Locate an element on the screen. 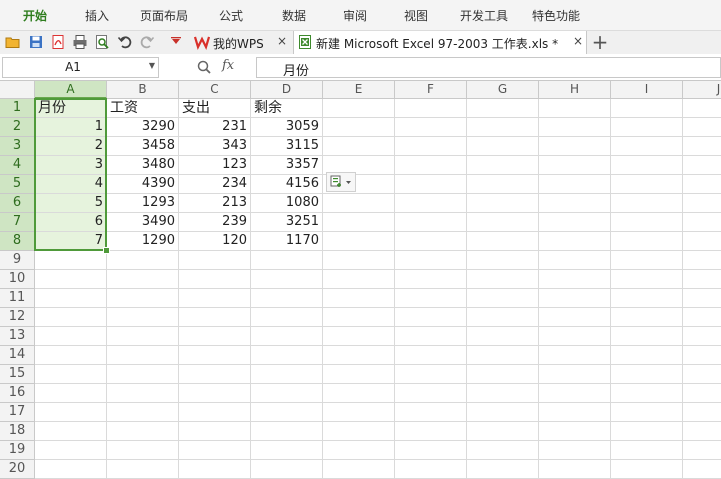 The height and width of the screenshot is (479, 721). cell-b9 is located at coordinates (143, 260).